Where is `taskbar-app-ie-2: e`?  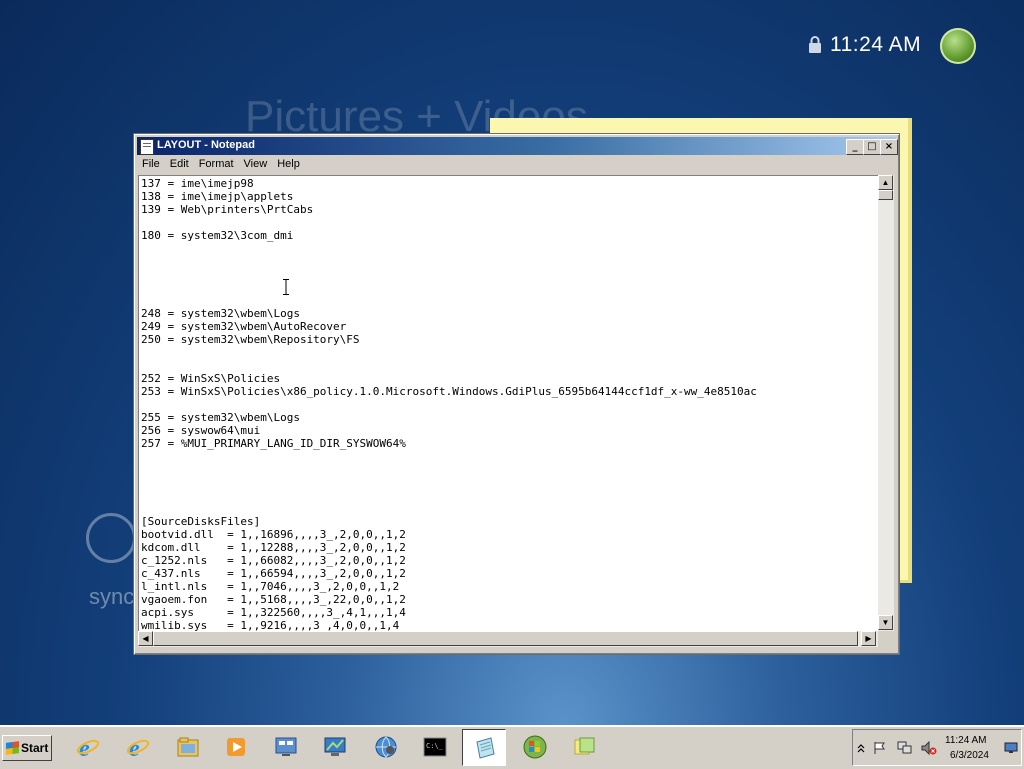 taskbar-app-ie-2: e is located at coordinates (138, 747).